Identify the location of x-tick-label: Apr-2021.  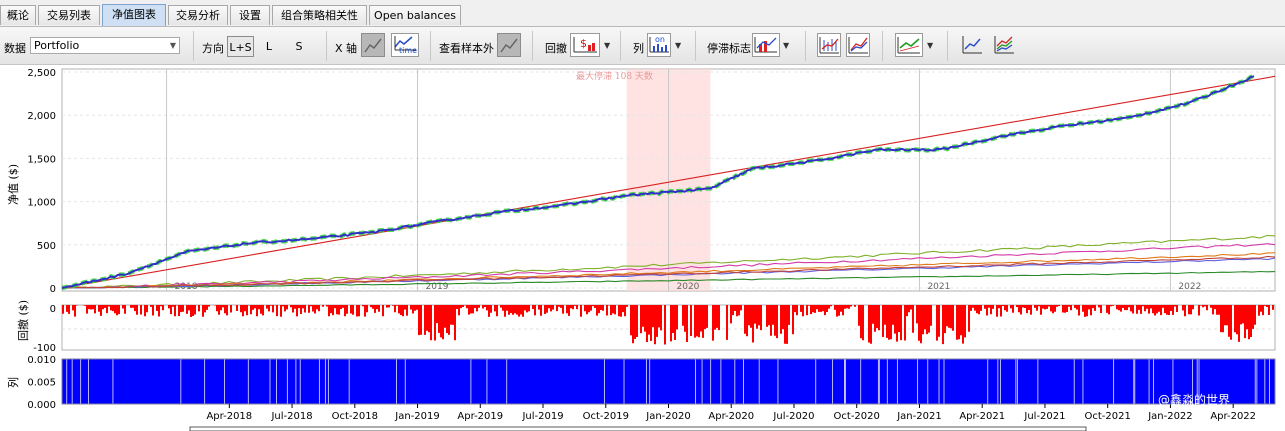
(982, 416).